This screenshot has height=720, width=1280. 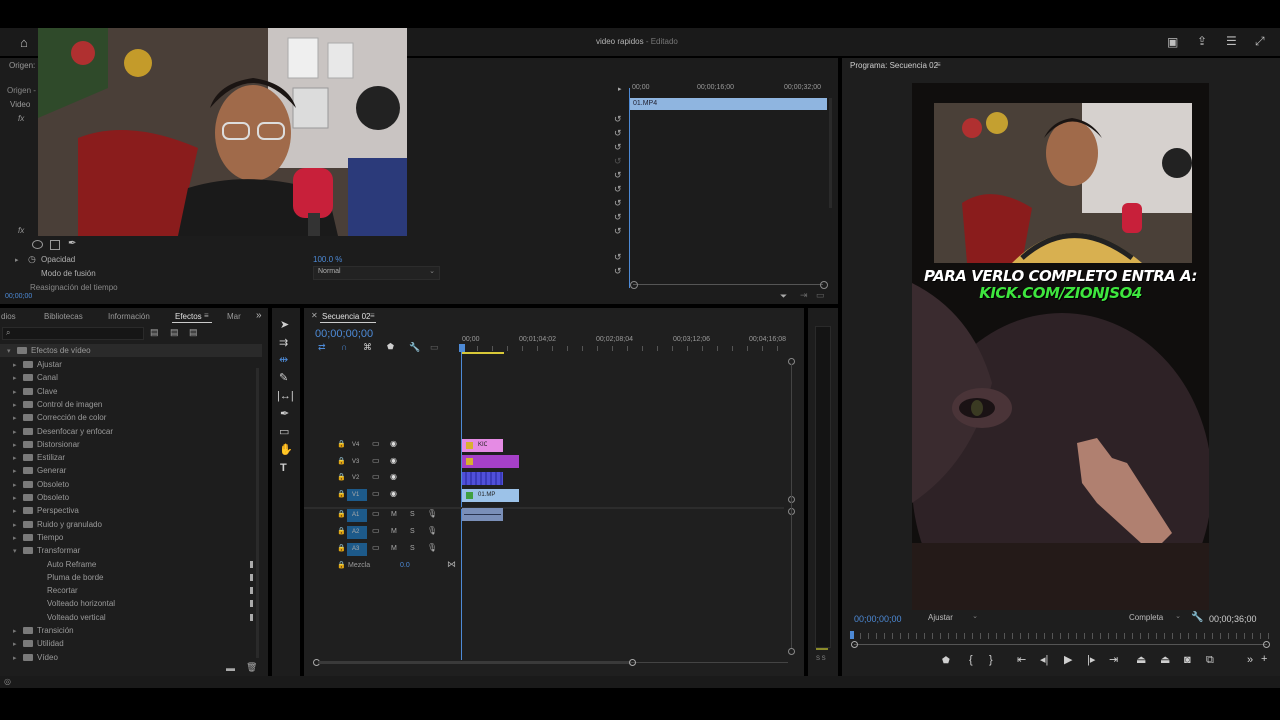 What do you see at coordinates (971, 660) in the screenshot?
I see `mark-in-icon: {` at bounding box center [971, 660].